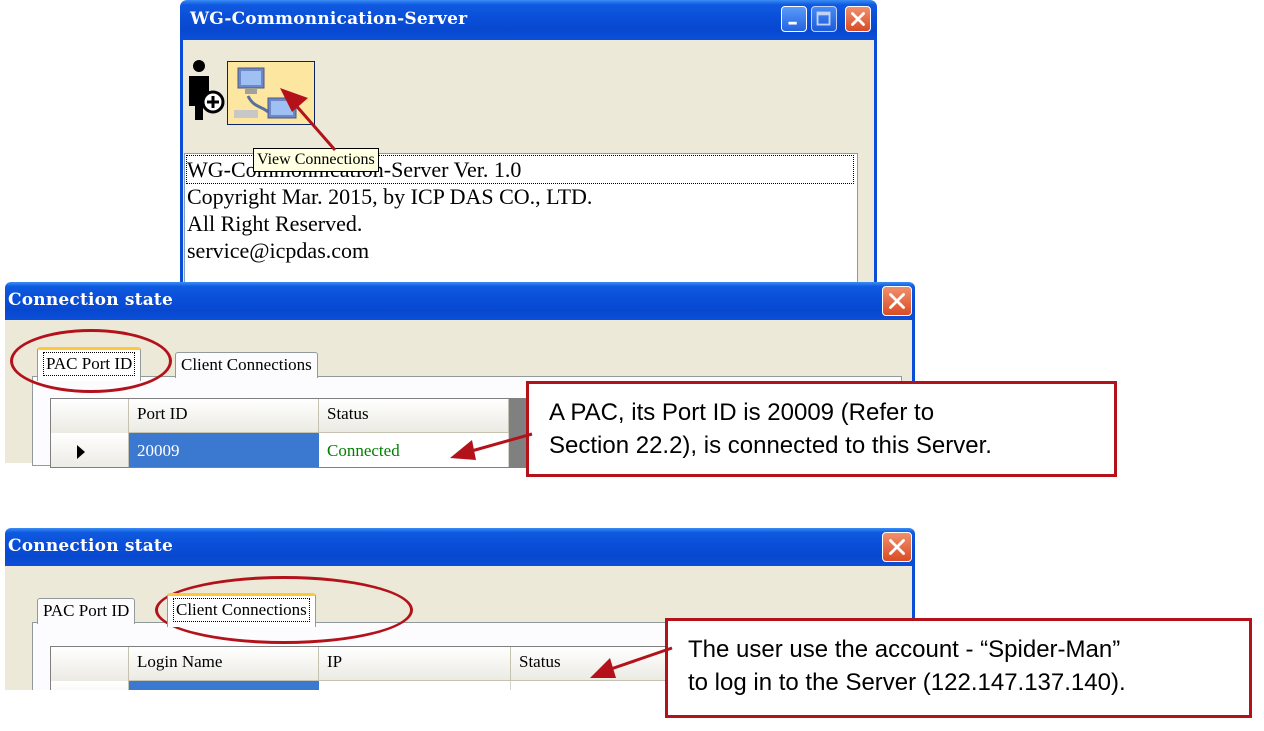 The image size is (1264, 731). What do you see at coordinates (278, 250) in the screenshot?
I see `info-line-email: service@icpdas.com` at bounding box center [278, 250].